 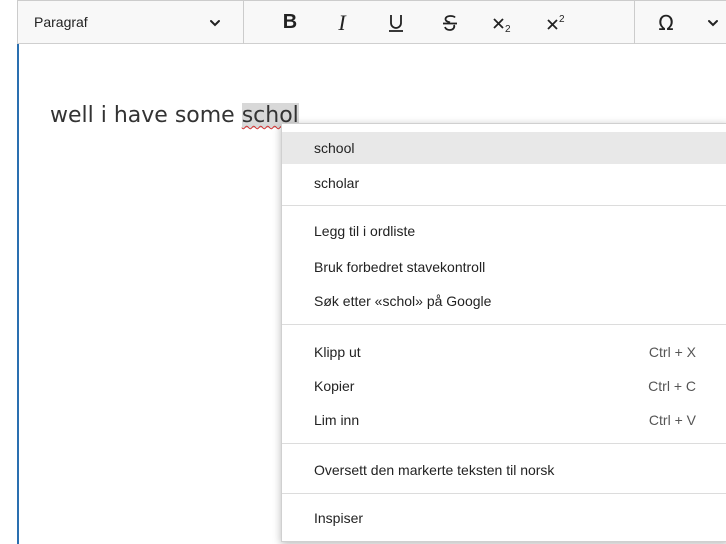 I want to click on underline-button, so click(x=396, y=22).